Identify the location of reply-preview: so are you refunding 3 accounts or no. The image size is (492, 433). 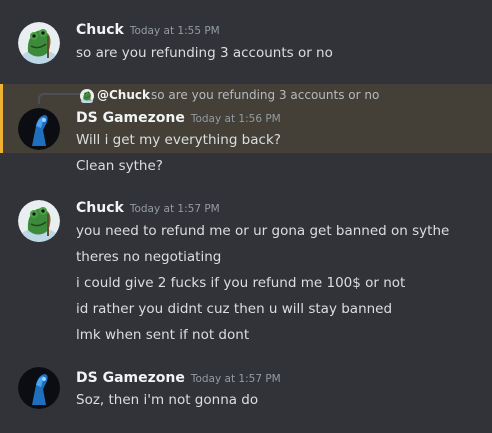
(265, 95).